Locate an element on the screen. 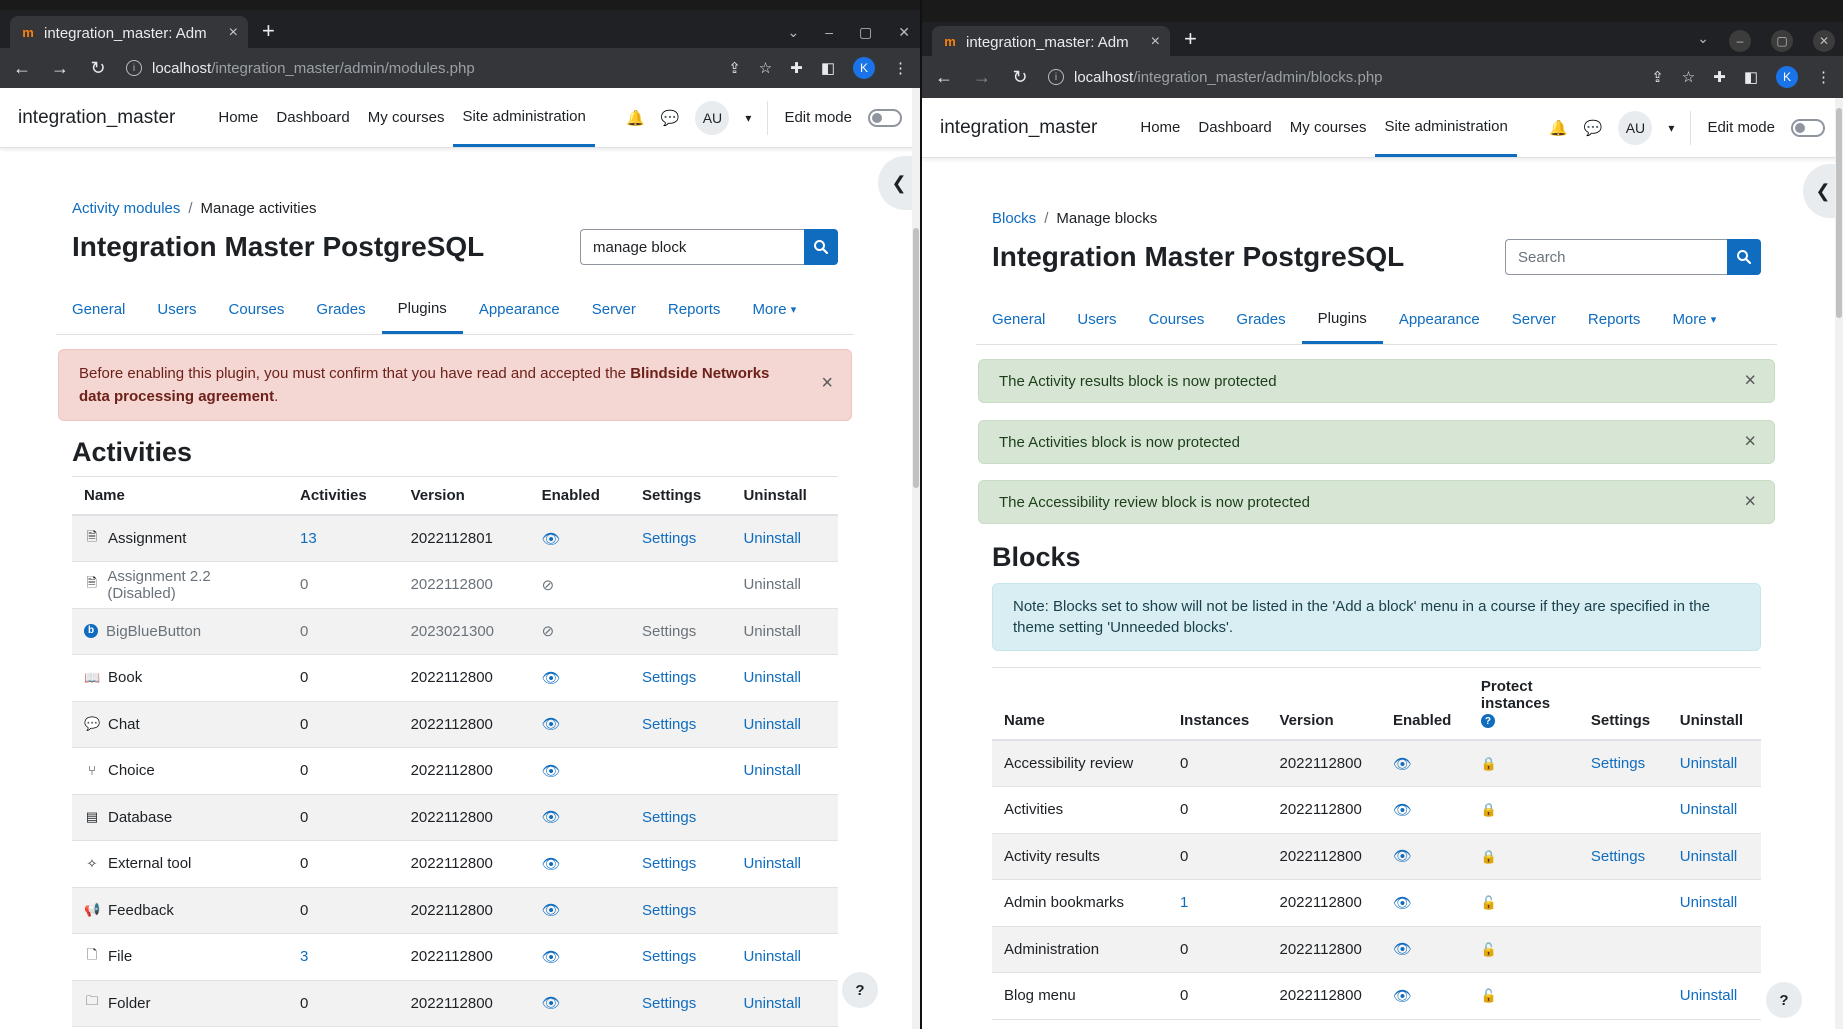  activities-count-link: 3 is located at coordinates (304, 956).